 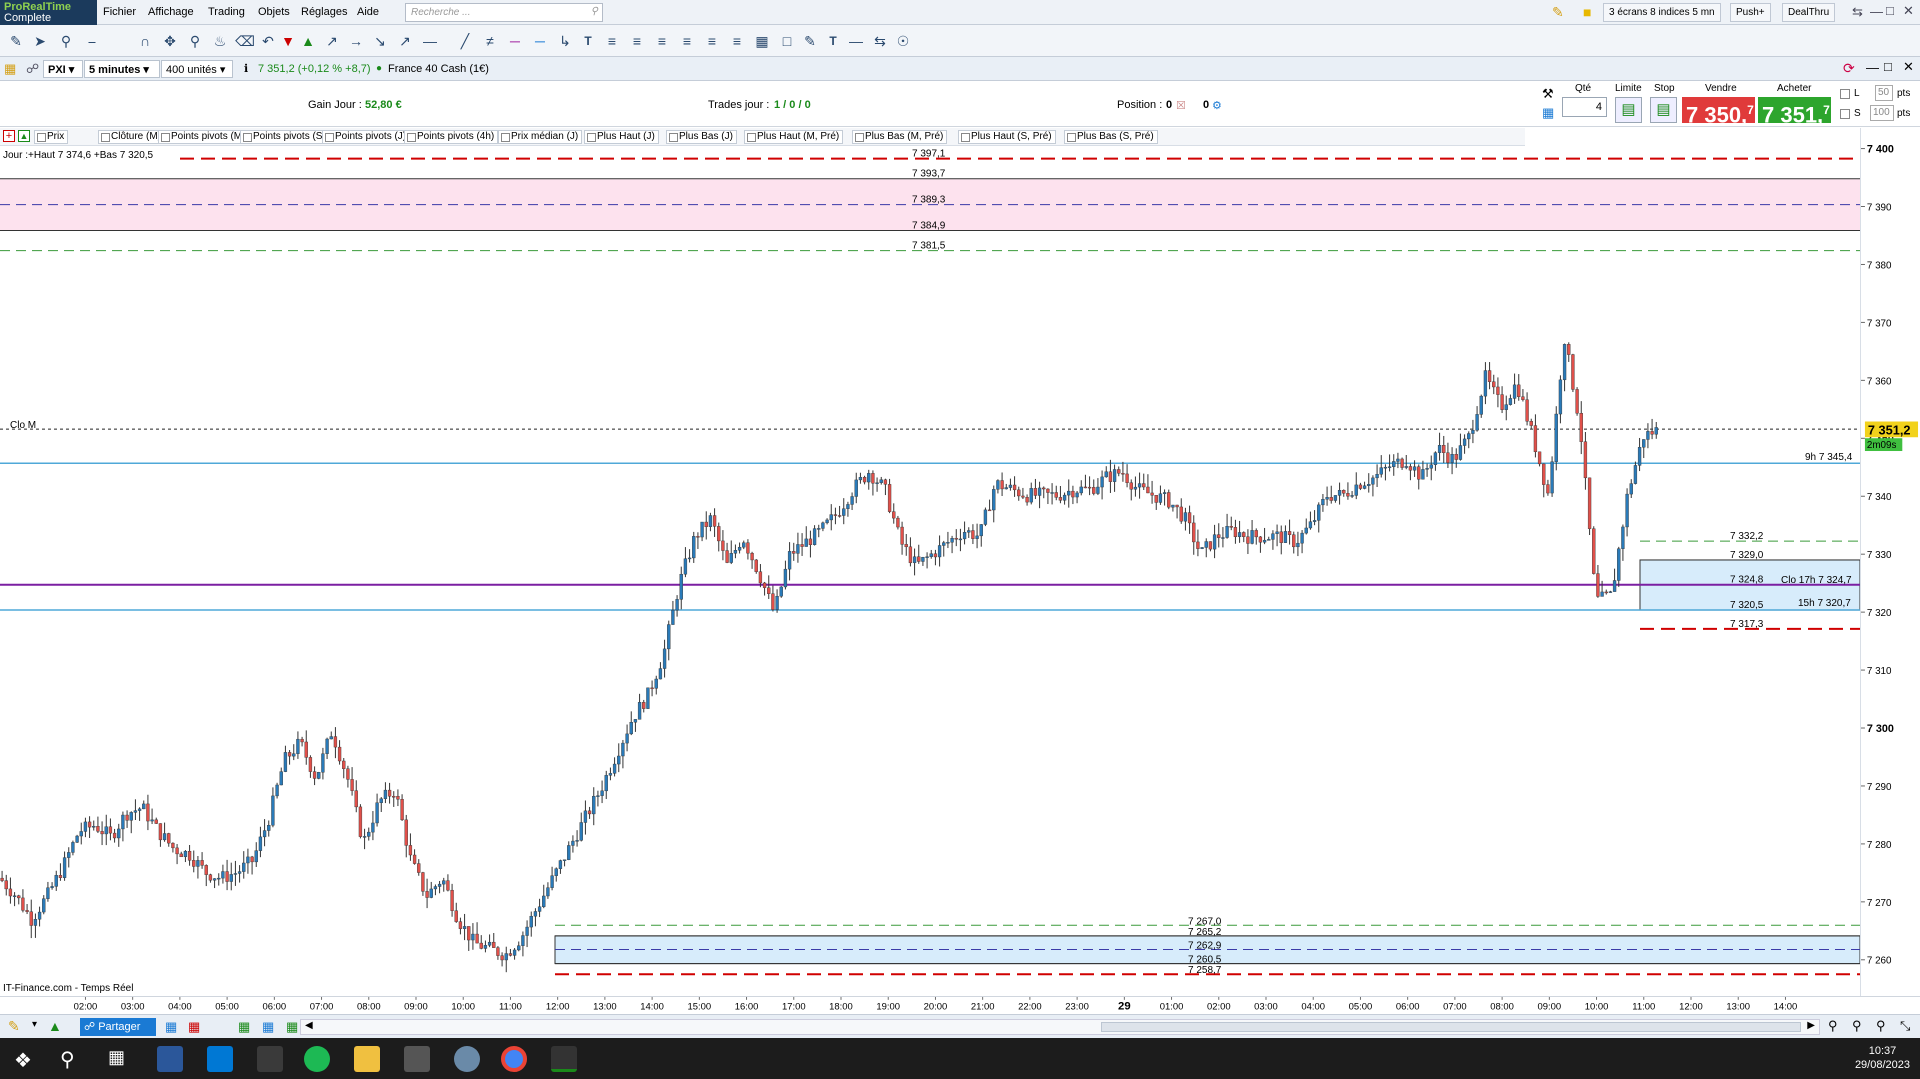 What do you see at coordinates (204, 137) in the screenshot?
I see `indicator-toggle: Points pivots (M)` at bounding box center [204, 137].